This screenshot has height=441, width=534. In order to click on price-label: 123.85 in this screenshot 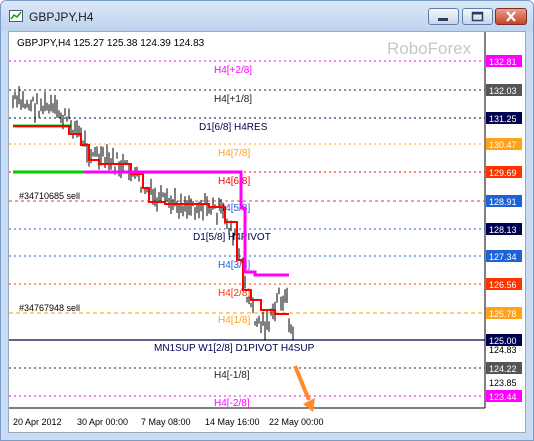, I will do `click(503, 383)`.